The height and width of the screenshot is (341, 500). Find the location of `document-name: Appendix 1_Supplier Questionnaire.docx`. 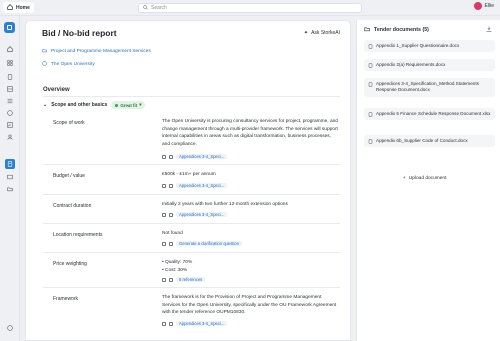

document-name: Appendix 1_Supplier Questionnaire.docx is located at coordinates (418, 45).